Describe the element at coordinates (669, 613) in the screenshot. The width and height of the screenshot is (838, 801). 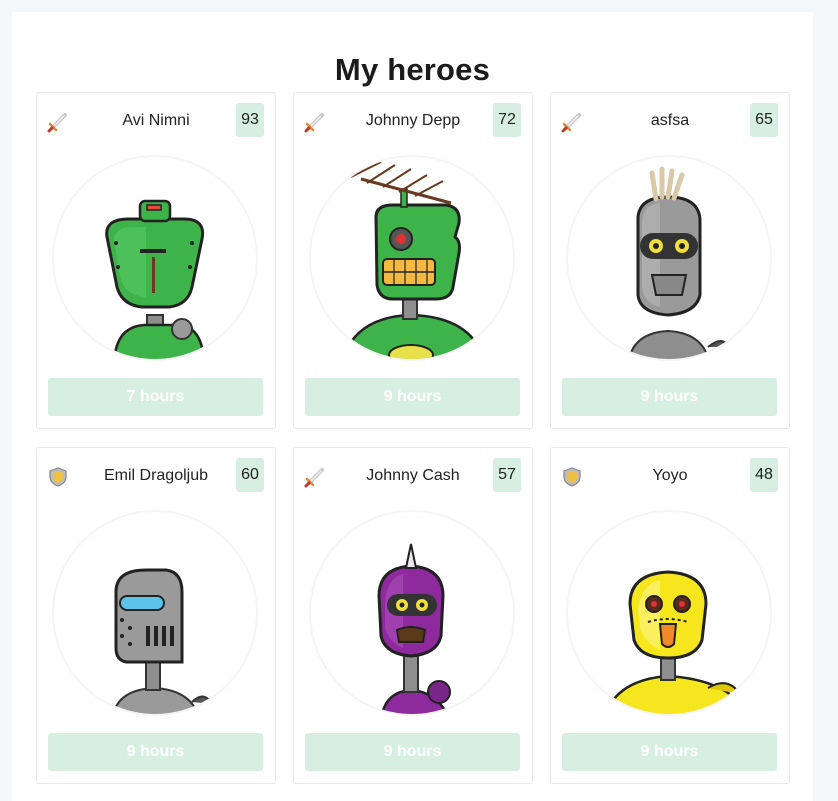
I see `yellow-robot-portrait` at that location.